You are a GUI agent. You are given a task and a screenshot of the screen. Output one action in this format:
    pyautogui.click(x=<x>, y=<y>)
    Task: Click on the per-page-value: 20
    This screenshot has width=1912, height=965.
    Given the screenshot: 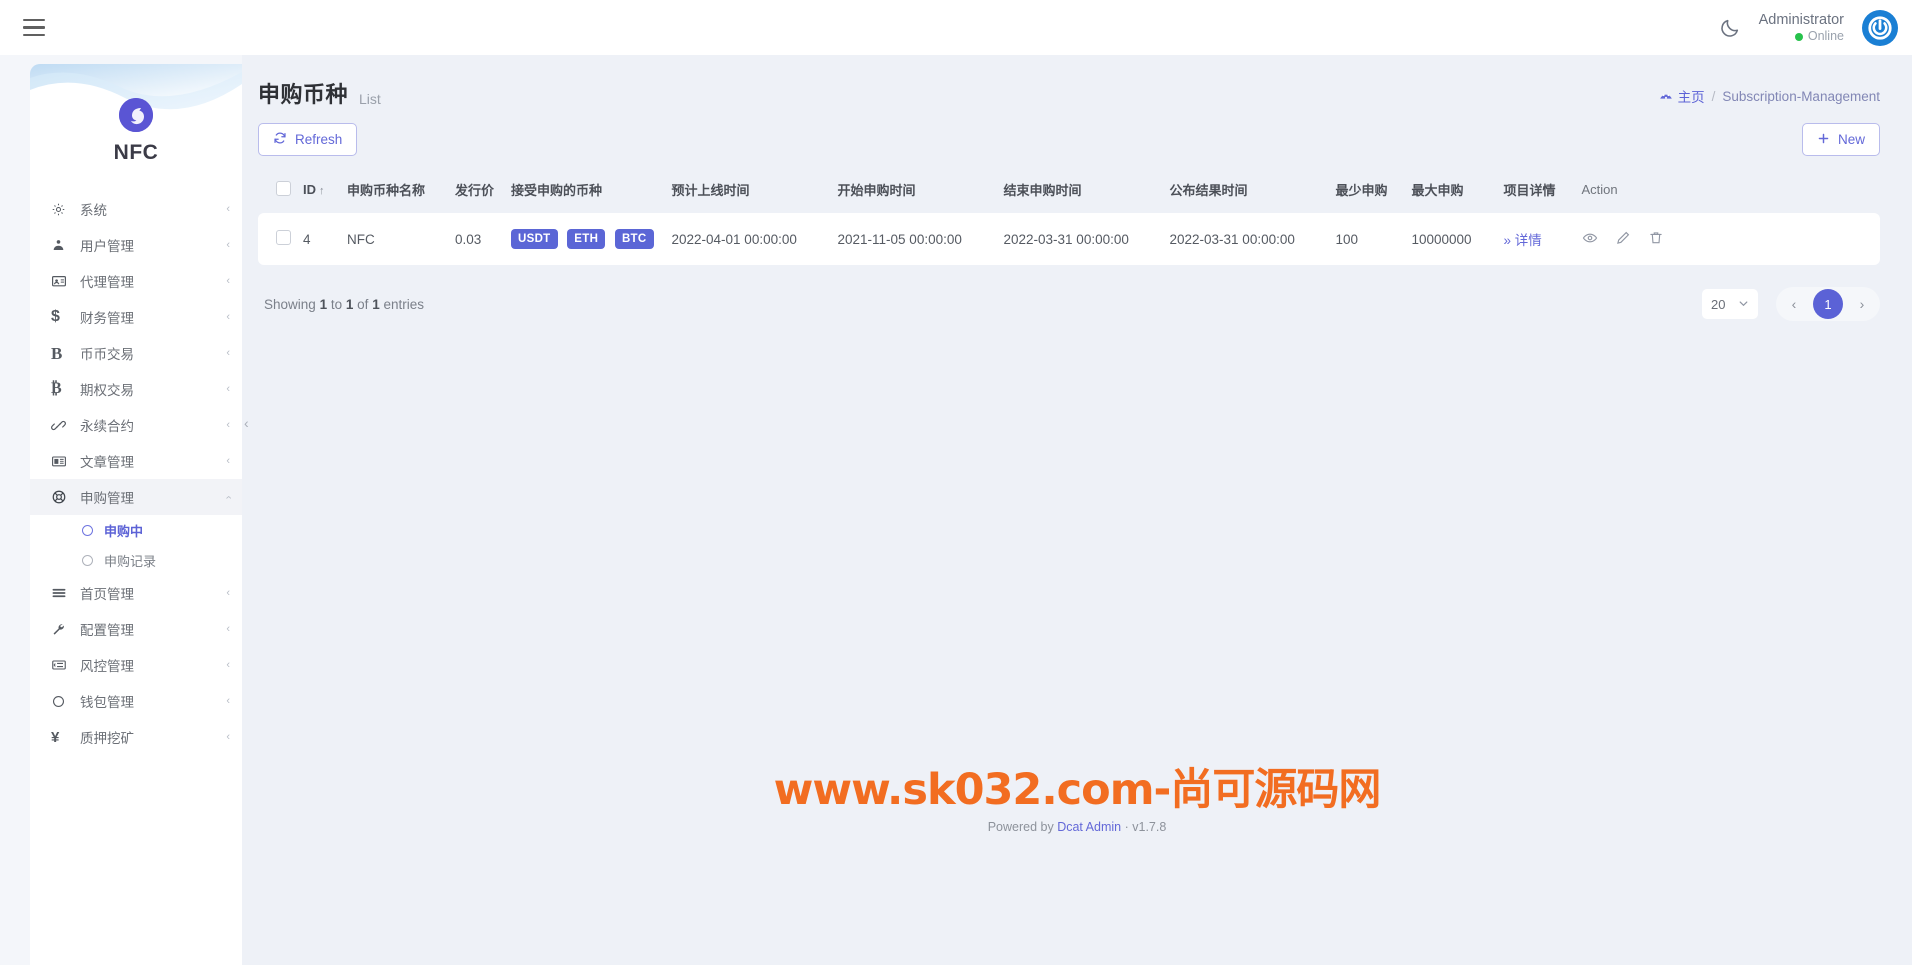 What is the action you would take?
    pyautogui.click(x=1718, y=304)
    